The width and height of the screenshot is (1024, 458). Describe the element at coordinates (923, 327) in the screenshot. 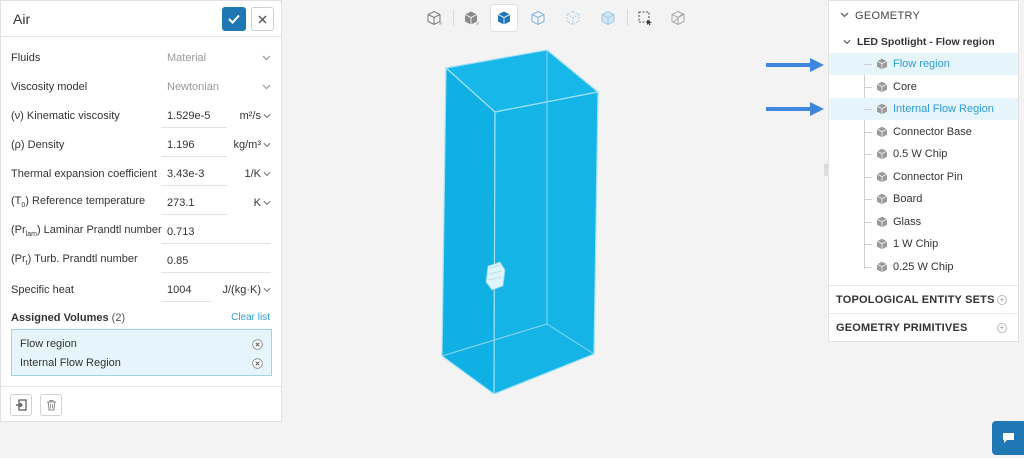

I see `geometry-primitives-section: GEOMETRY PRIMITIVES +` at that location.